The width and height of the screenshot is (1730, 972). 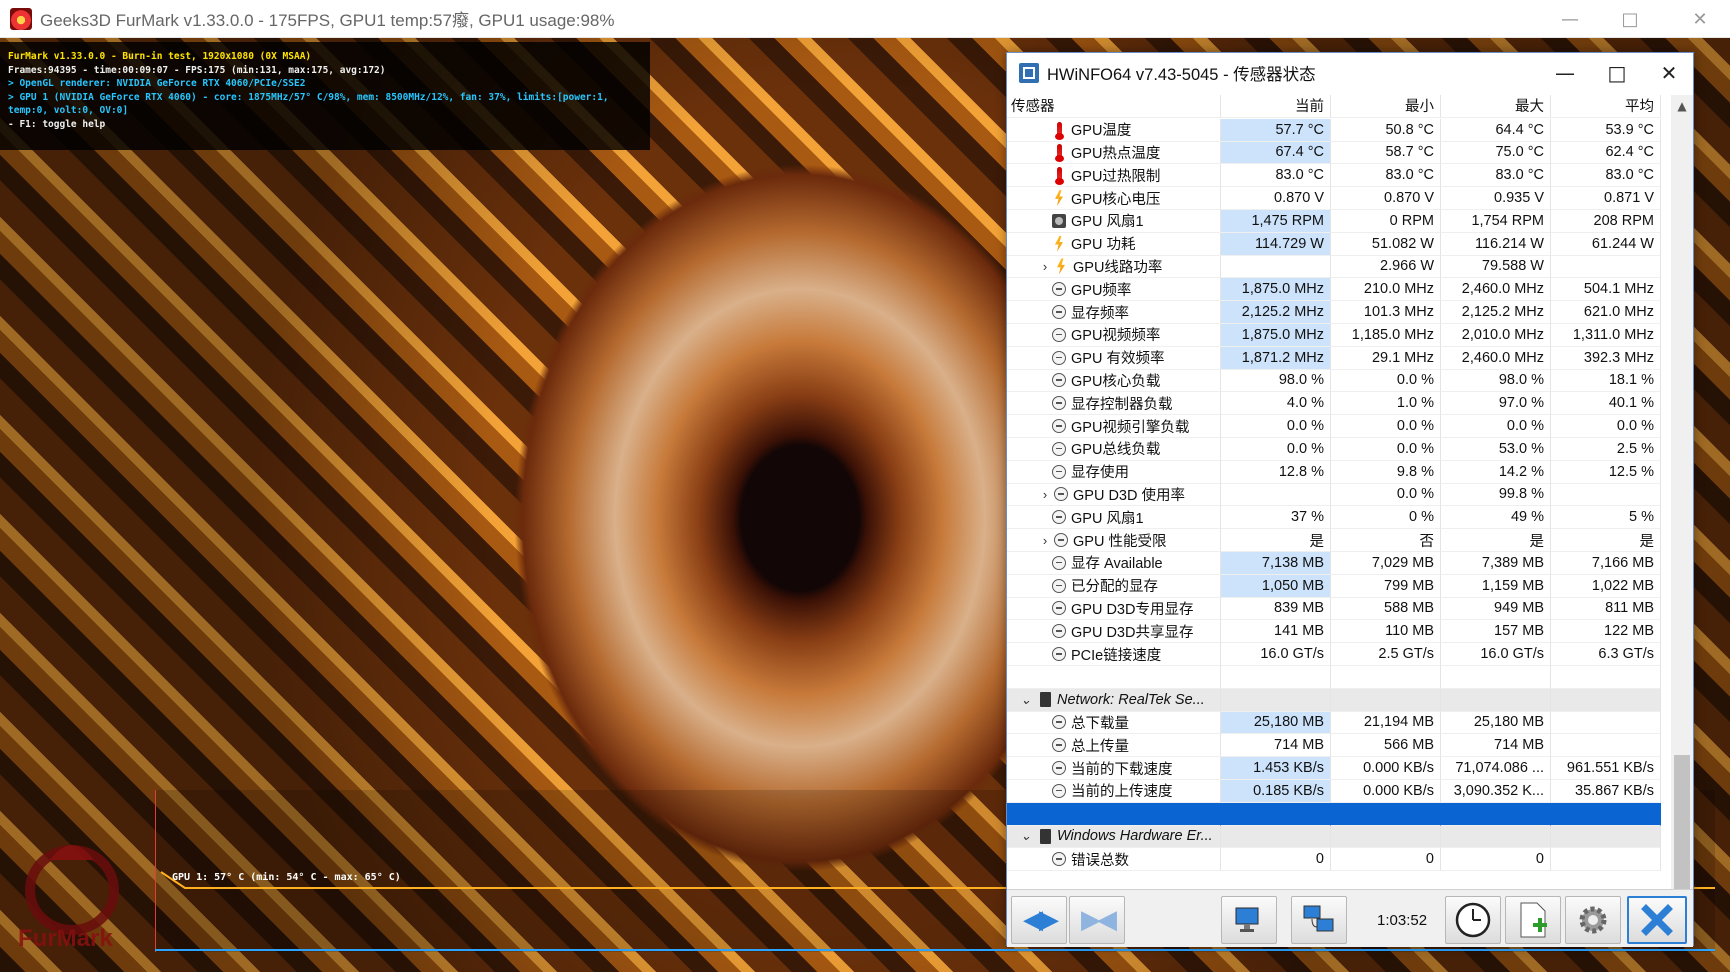 I want to click on network-monitor-button, so click(x=1249, y=920).